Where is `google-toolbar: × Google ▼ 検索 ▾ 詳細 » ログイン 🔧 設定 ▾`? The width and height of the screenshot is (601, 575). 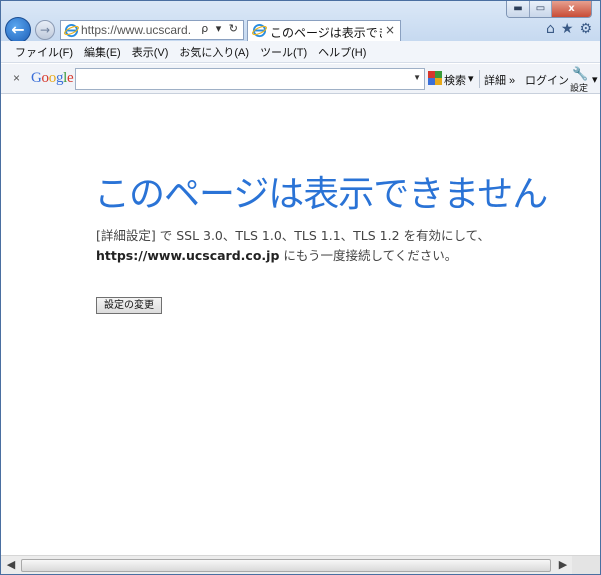 google-toolbar: × Google ▼ 検索 ▾ 詳細 » ログイン 🔧 設定 ▾ is located at coordinates (300, 79).